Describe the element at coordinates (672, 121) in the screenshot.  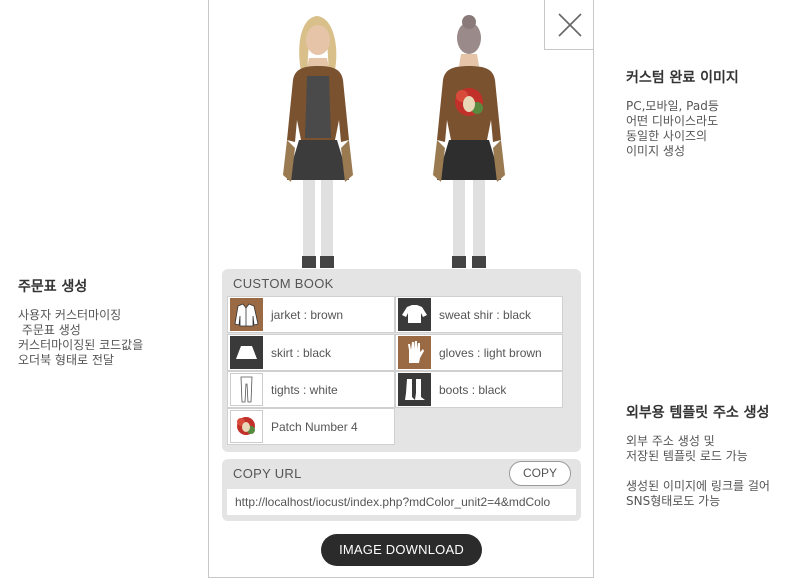
I see `note-line: 어떤 디바이스라도` at that location.